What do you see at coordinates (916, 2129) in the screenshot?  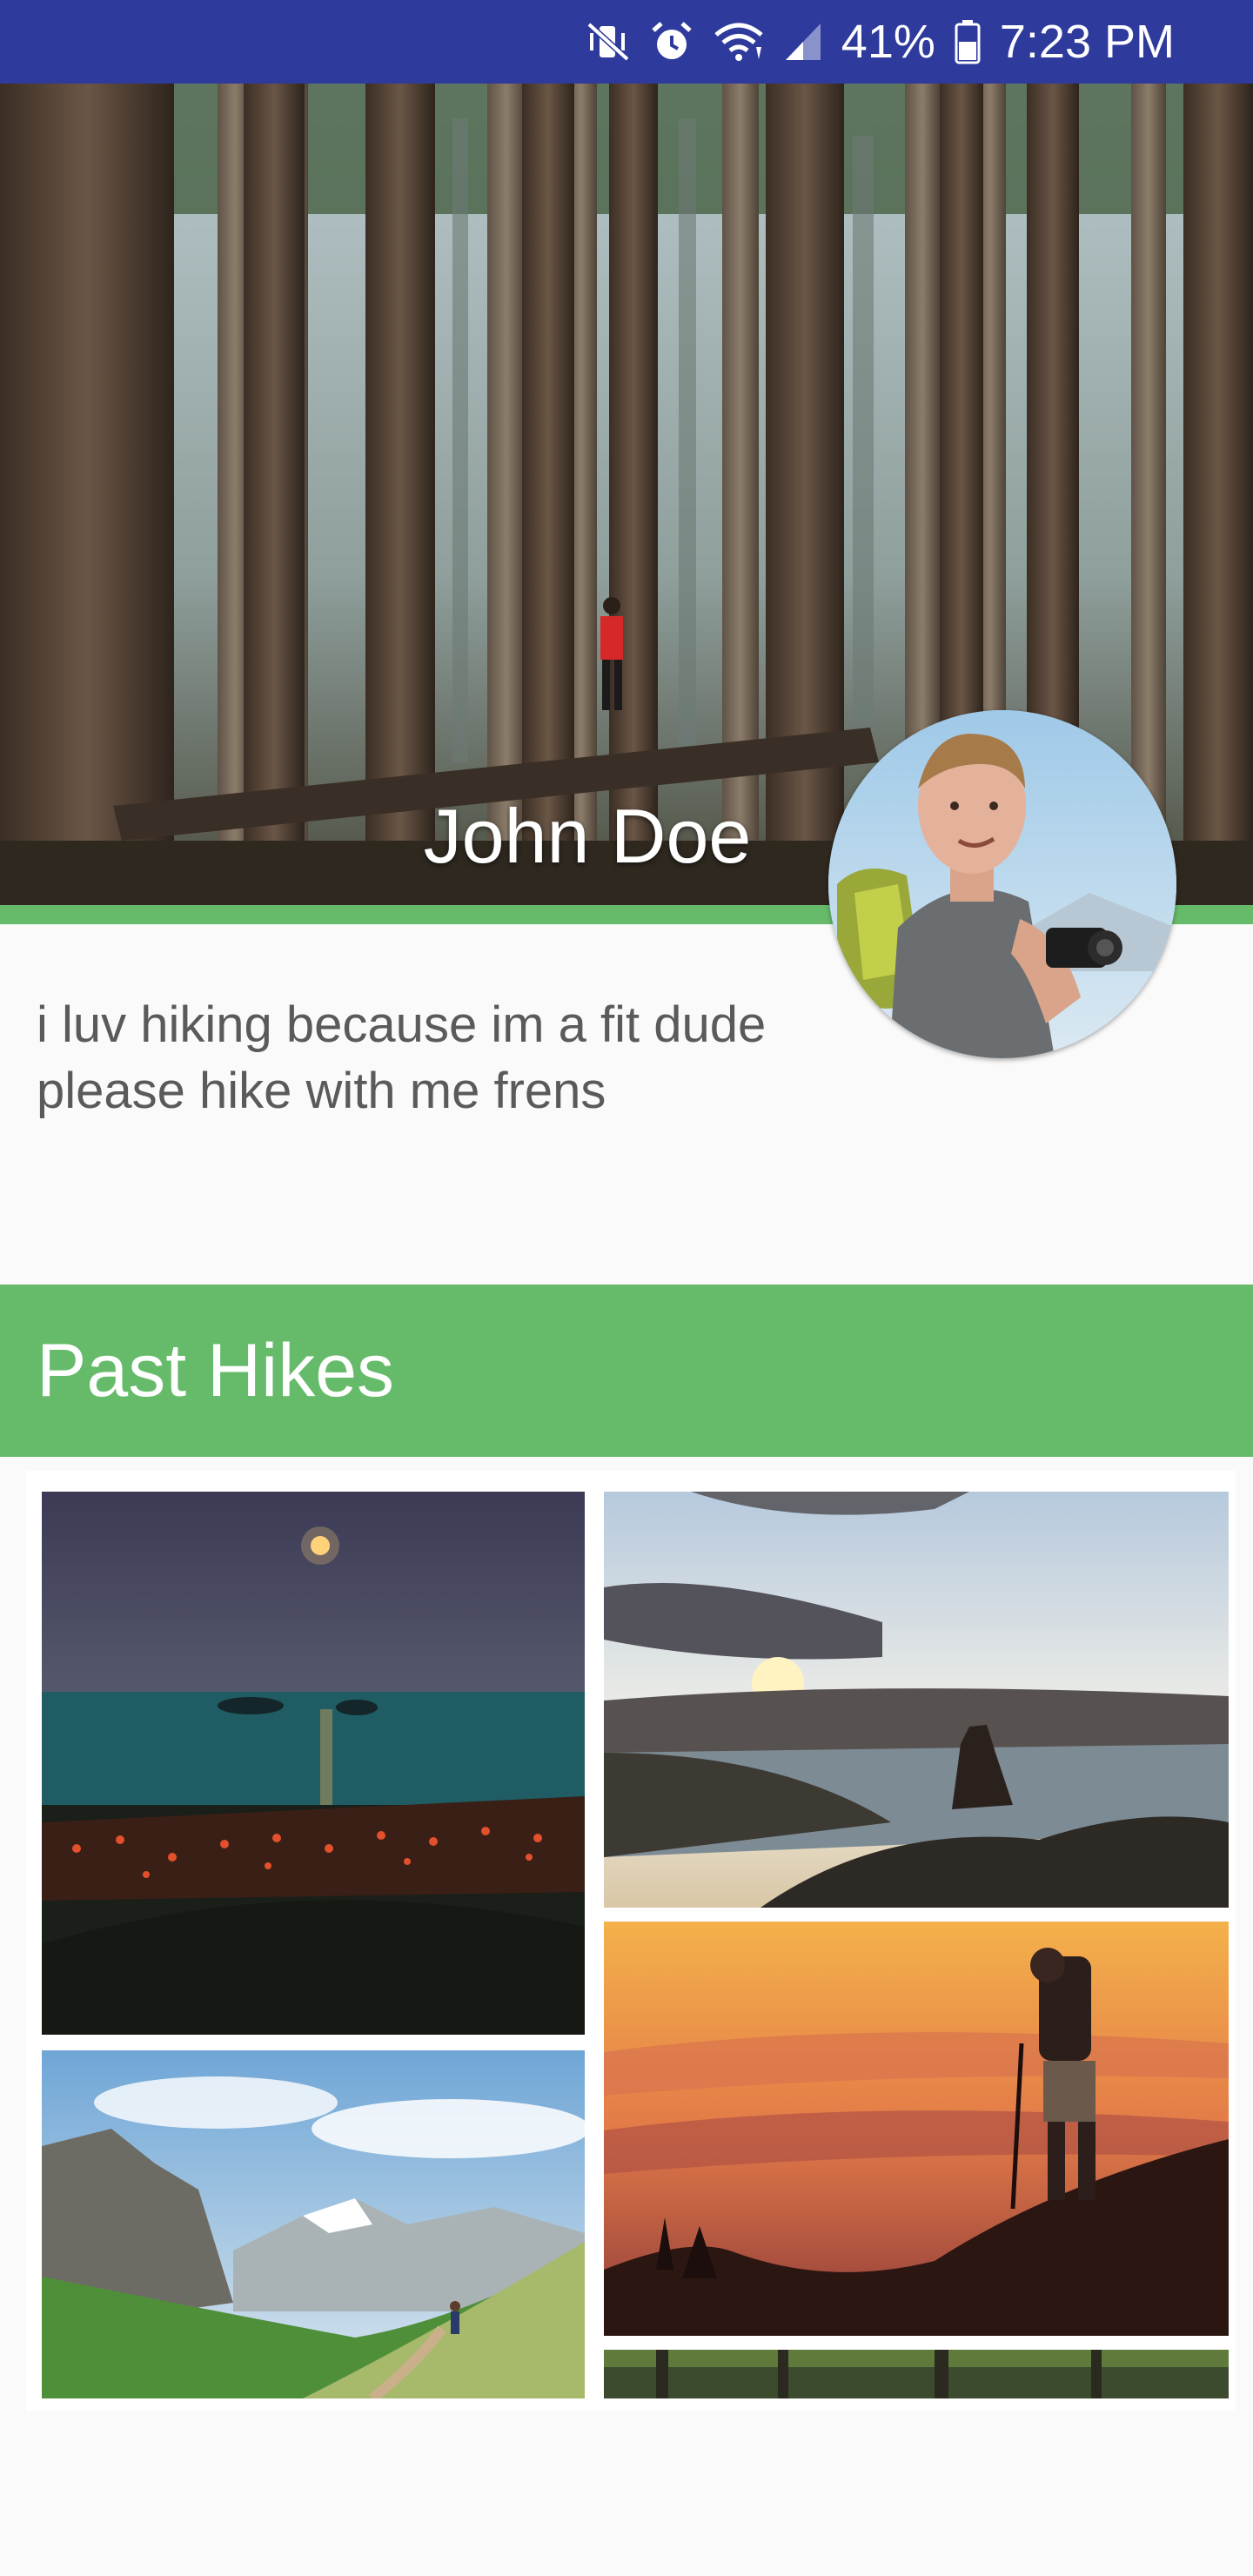 I see `hike-photo-orange-ridge` at bounding box center [916, 2129].